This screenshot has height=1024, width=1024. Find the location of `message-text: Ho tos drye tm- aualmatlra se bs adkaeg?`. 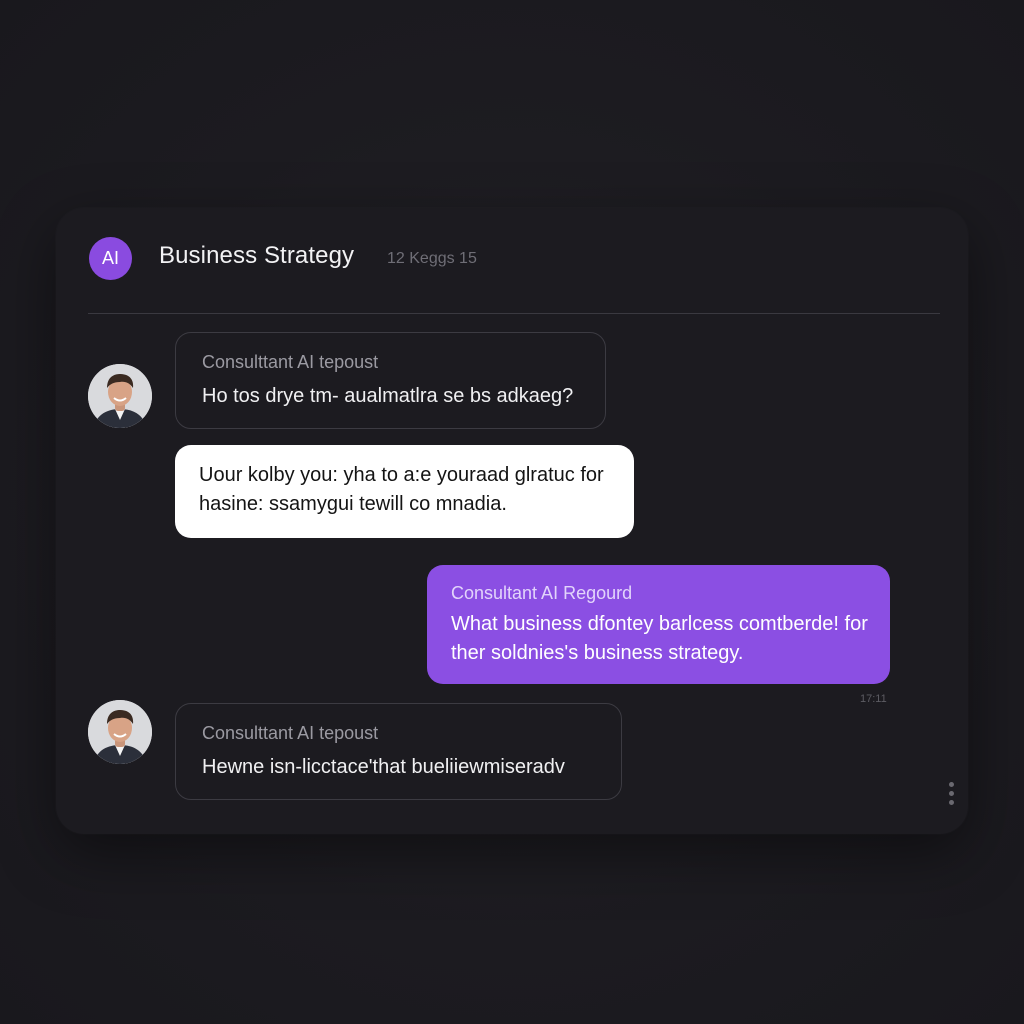

message-text: Ho tos drye tm- aualmatlra se bs adkaeg? is located at coordinates (388, 396).